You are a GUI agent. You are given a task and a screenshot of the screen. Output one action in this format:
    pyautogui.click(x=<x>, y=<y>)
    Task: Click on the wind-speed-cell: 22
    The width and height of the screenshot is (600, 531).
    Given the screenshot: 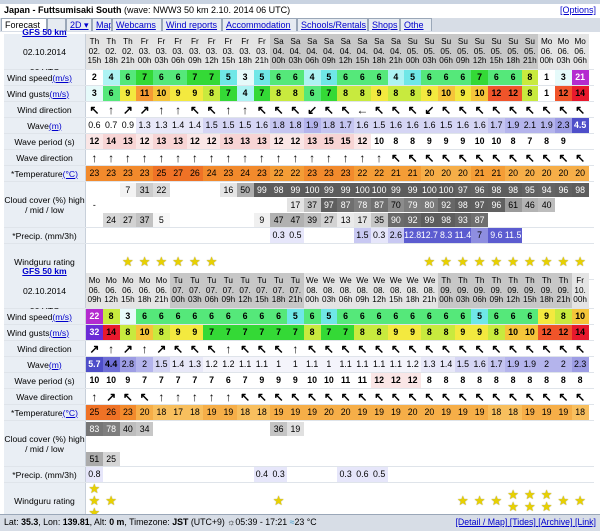 What is the action you would take?
    pyautogui.click(x=94, y=316)
    